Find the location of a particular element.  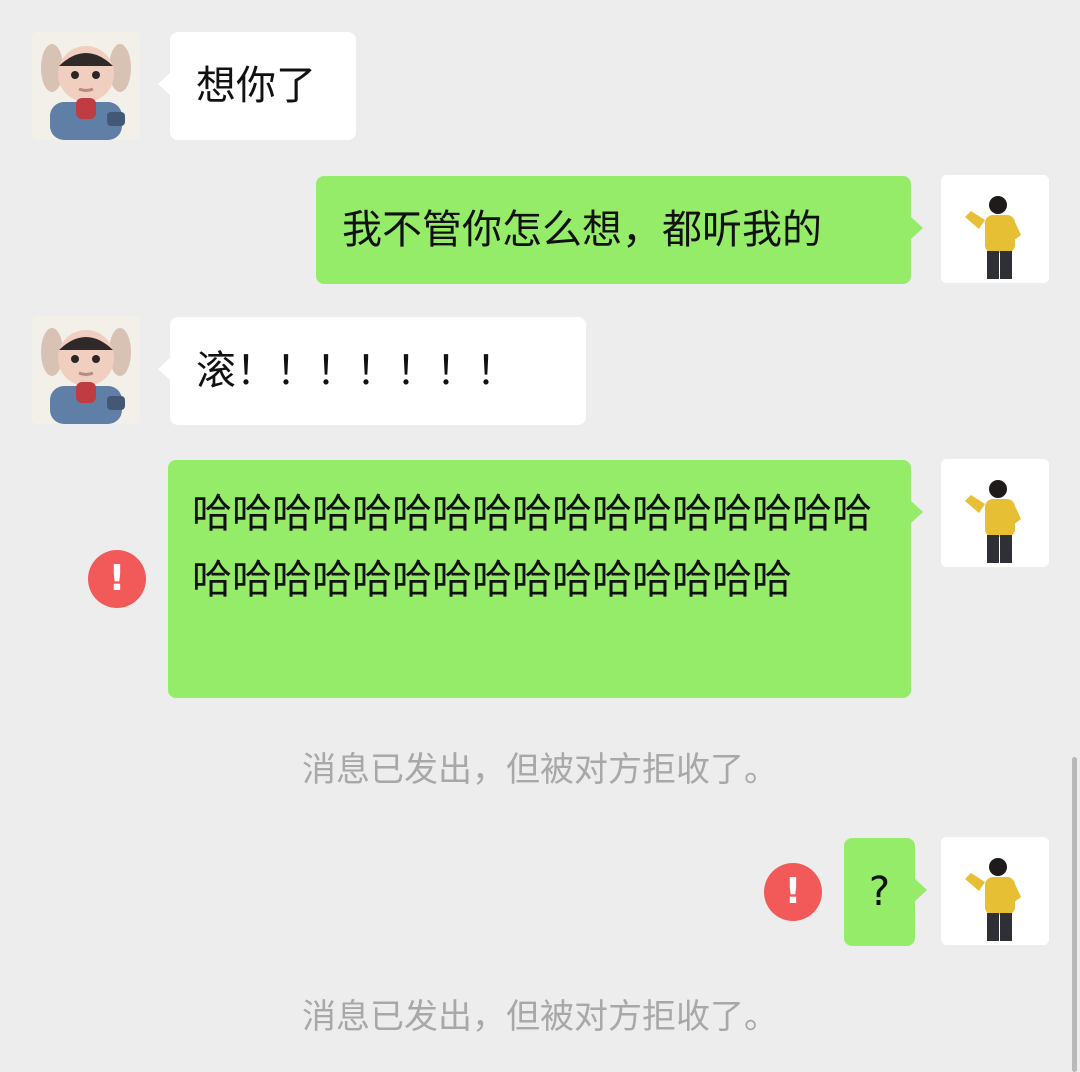

message-text: 滚！！！！！！！ is located at coordinates (356, 371).